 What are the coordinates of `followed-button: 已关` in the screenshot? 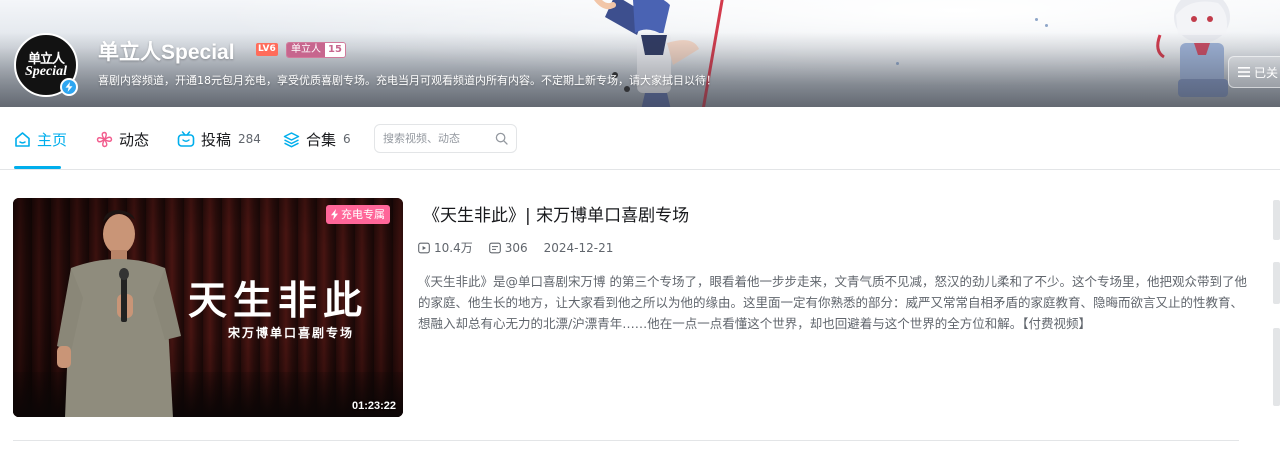 It's located at (1254, 72).